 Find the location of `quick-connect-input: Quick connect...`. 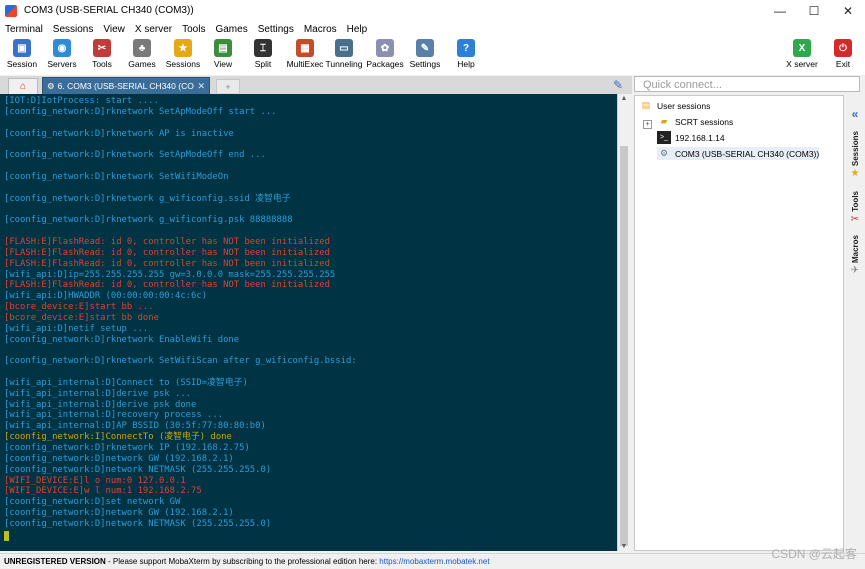

quick-connect-input: Quick connect... is located at coordinates (747, 84).